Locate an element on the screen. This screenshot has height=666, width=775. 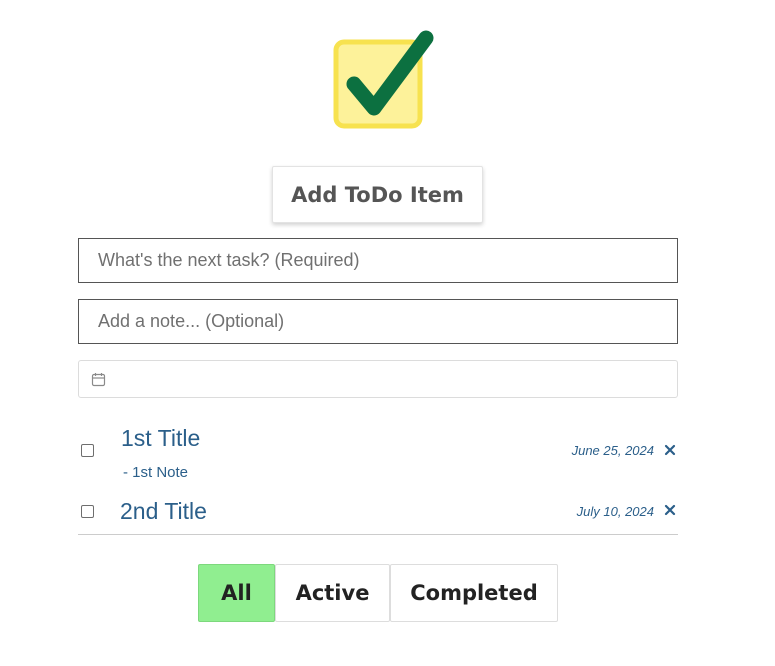
calendar-icon is located at coordinates (98, 380).